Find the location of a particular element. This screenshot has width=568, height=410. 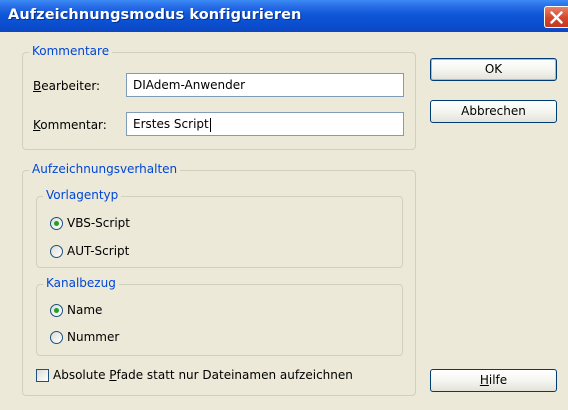

bearbeiter-input: DIAdem-Anwender is located at coordinates (265, 85).